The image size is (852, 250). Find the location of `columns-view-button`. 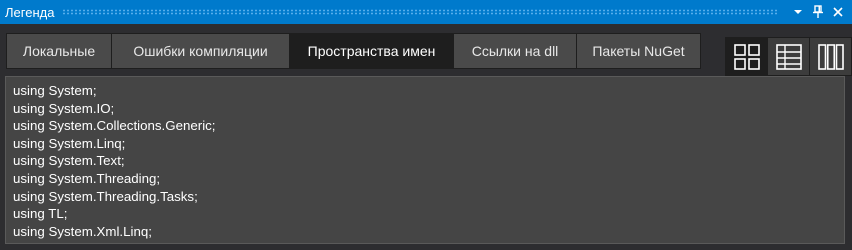

columns-view-button is located at coordinates (830, 56).